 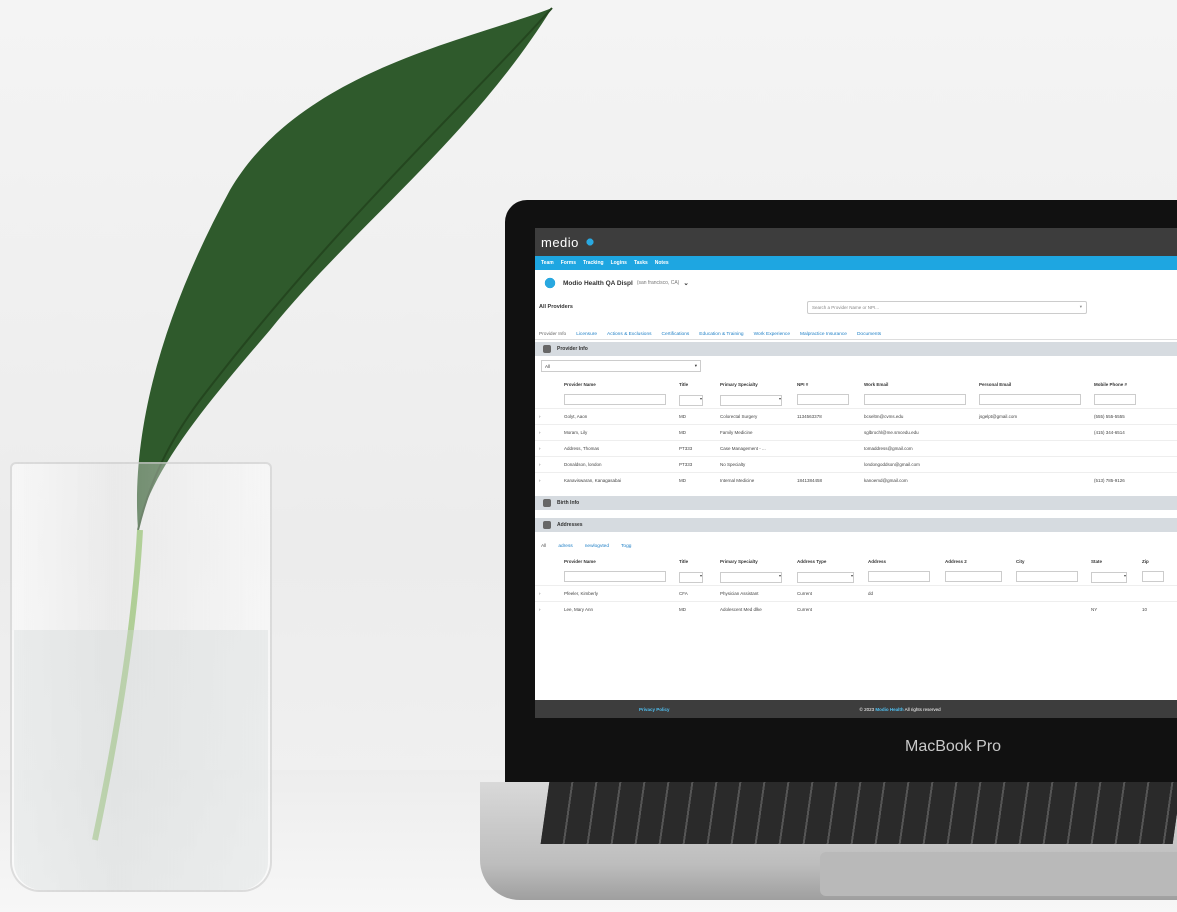 What do you see at coordinates (754, 432) in the screenshot?
I see `table-cell: Family Medicine` at bounding box center [754, 432].